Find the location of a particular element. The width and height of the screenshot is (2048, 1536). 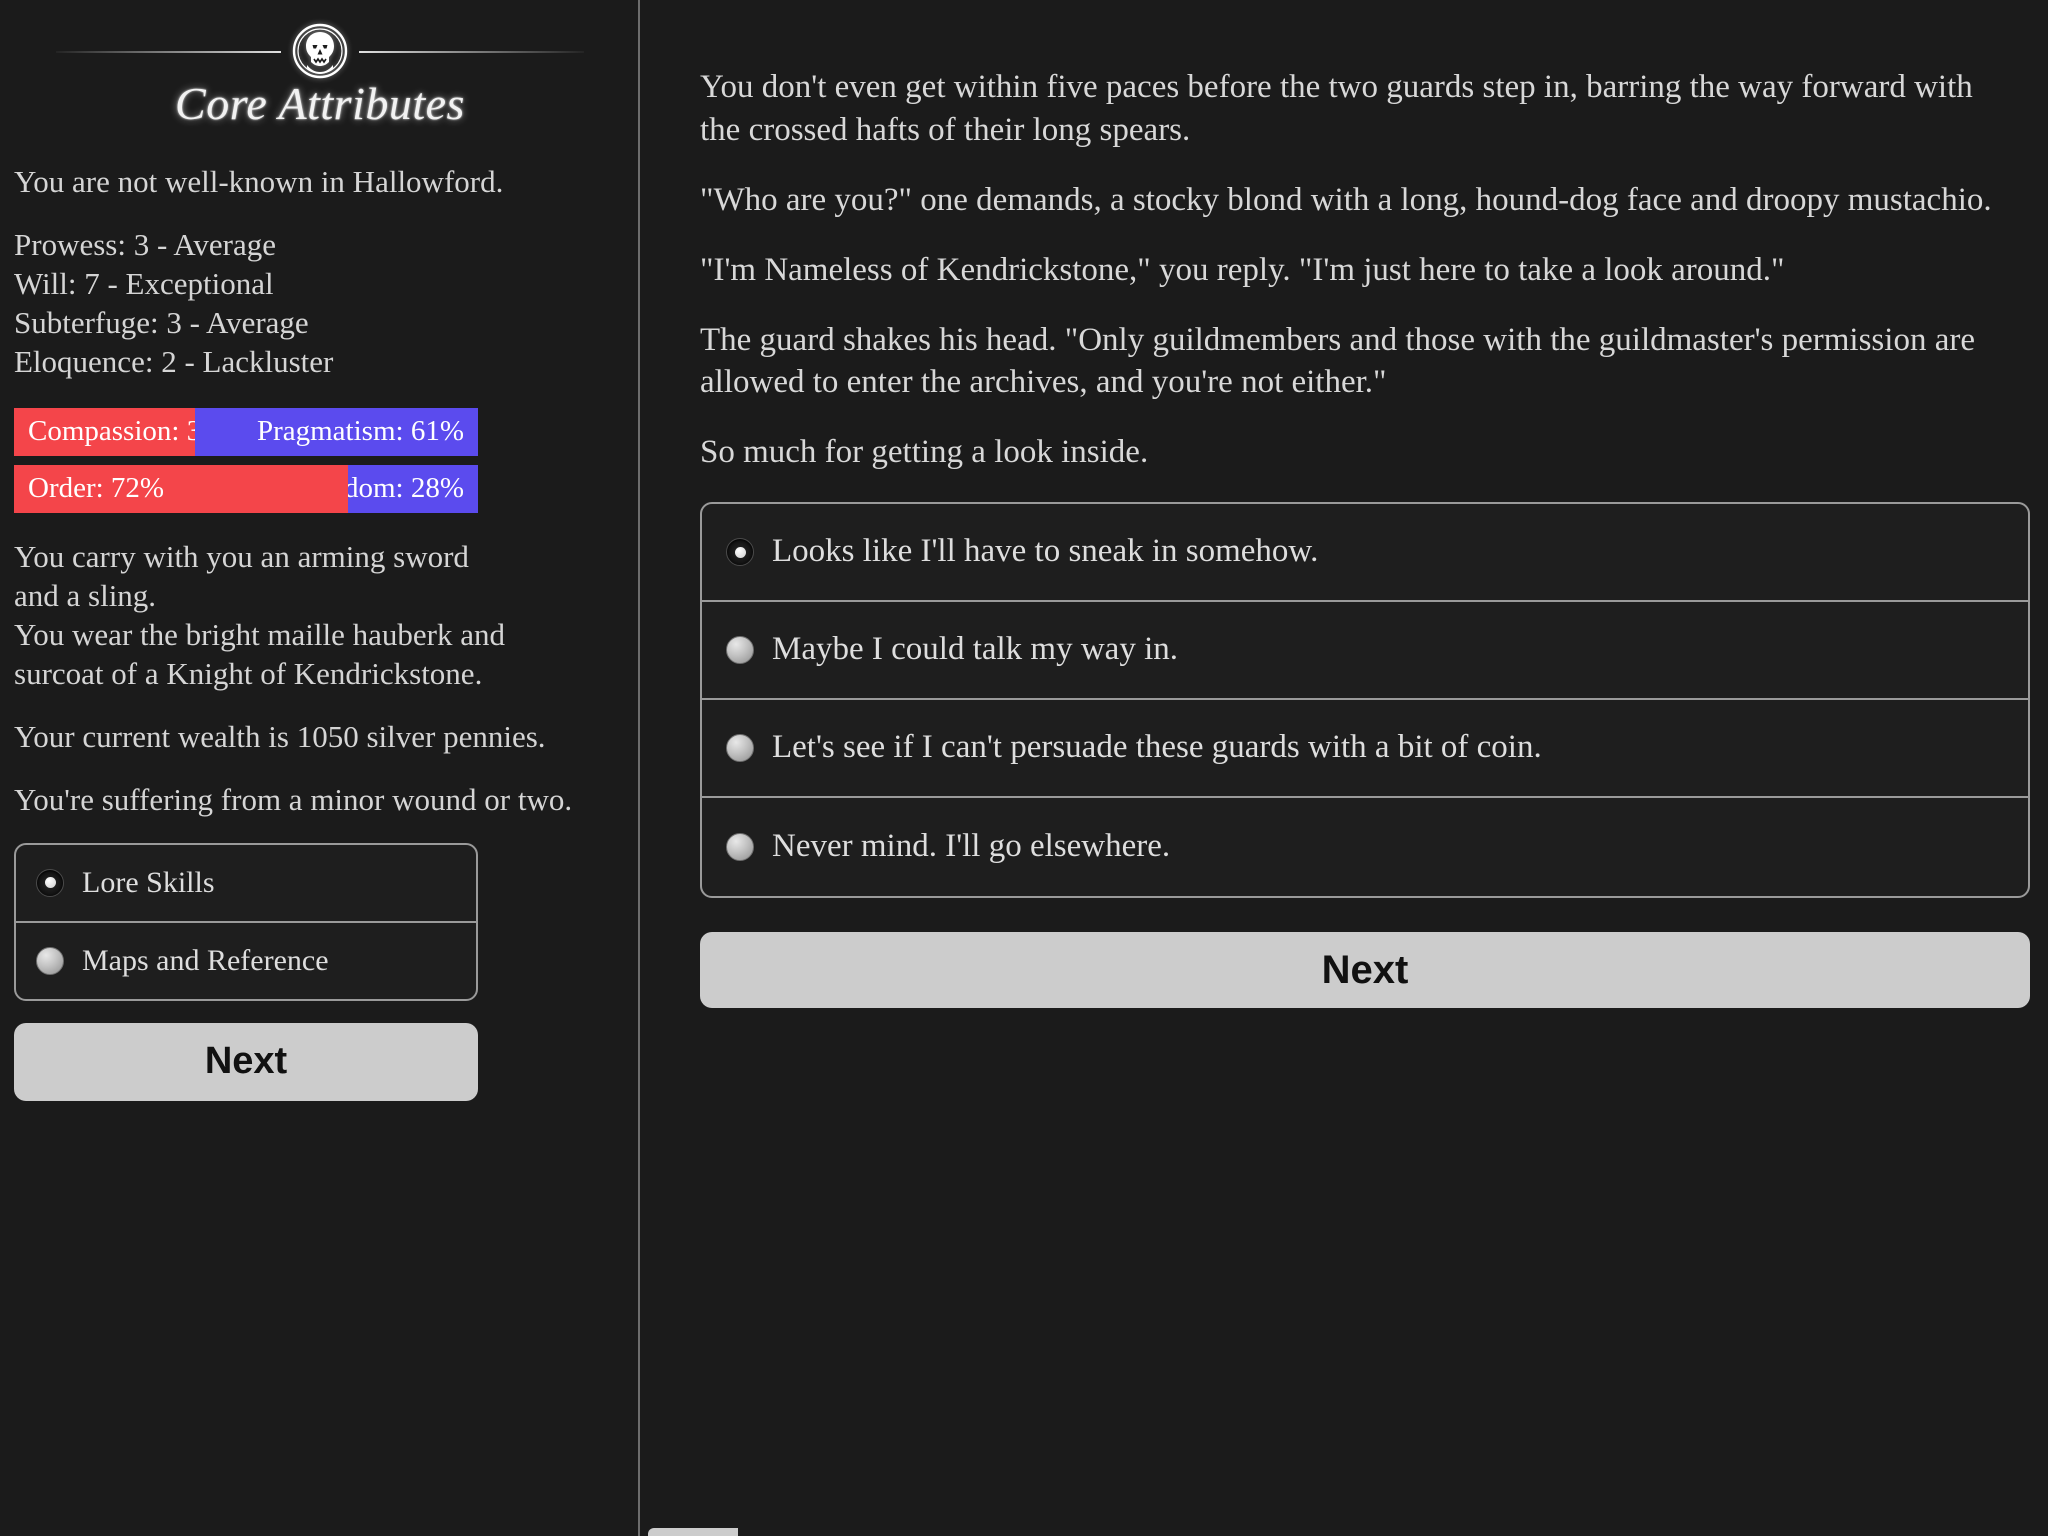

sidebar-option-maps-and-reference: Maps and Reference is located at coordinates (246, 961).